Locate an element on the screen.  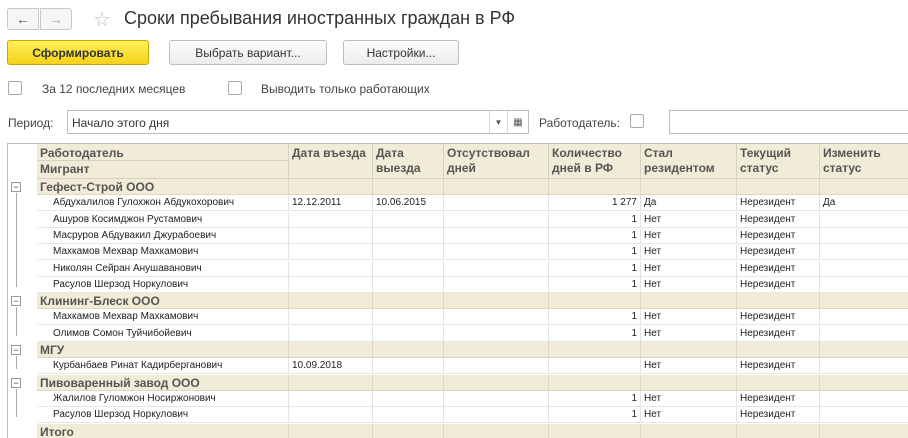
group-row: Гефест-Строй ООО is located at coordinates (472, 187).